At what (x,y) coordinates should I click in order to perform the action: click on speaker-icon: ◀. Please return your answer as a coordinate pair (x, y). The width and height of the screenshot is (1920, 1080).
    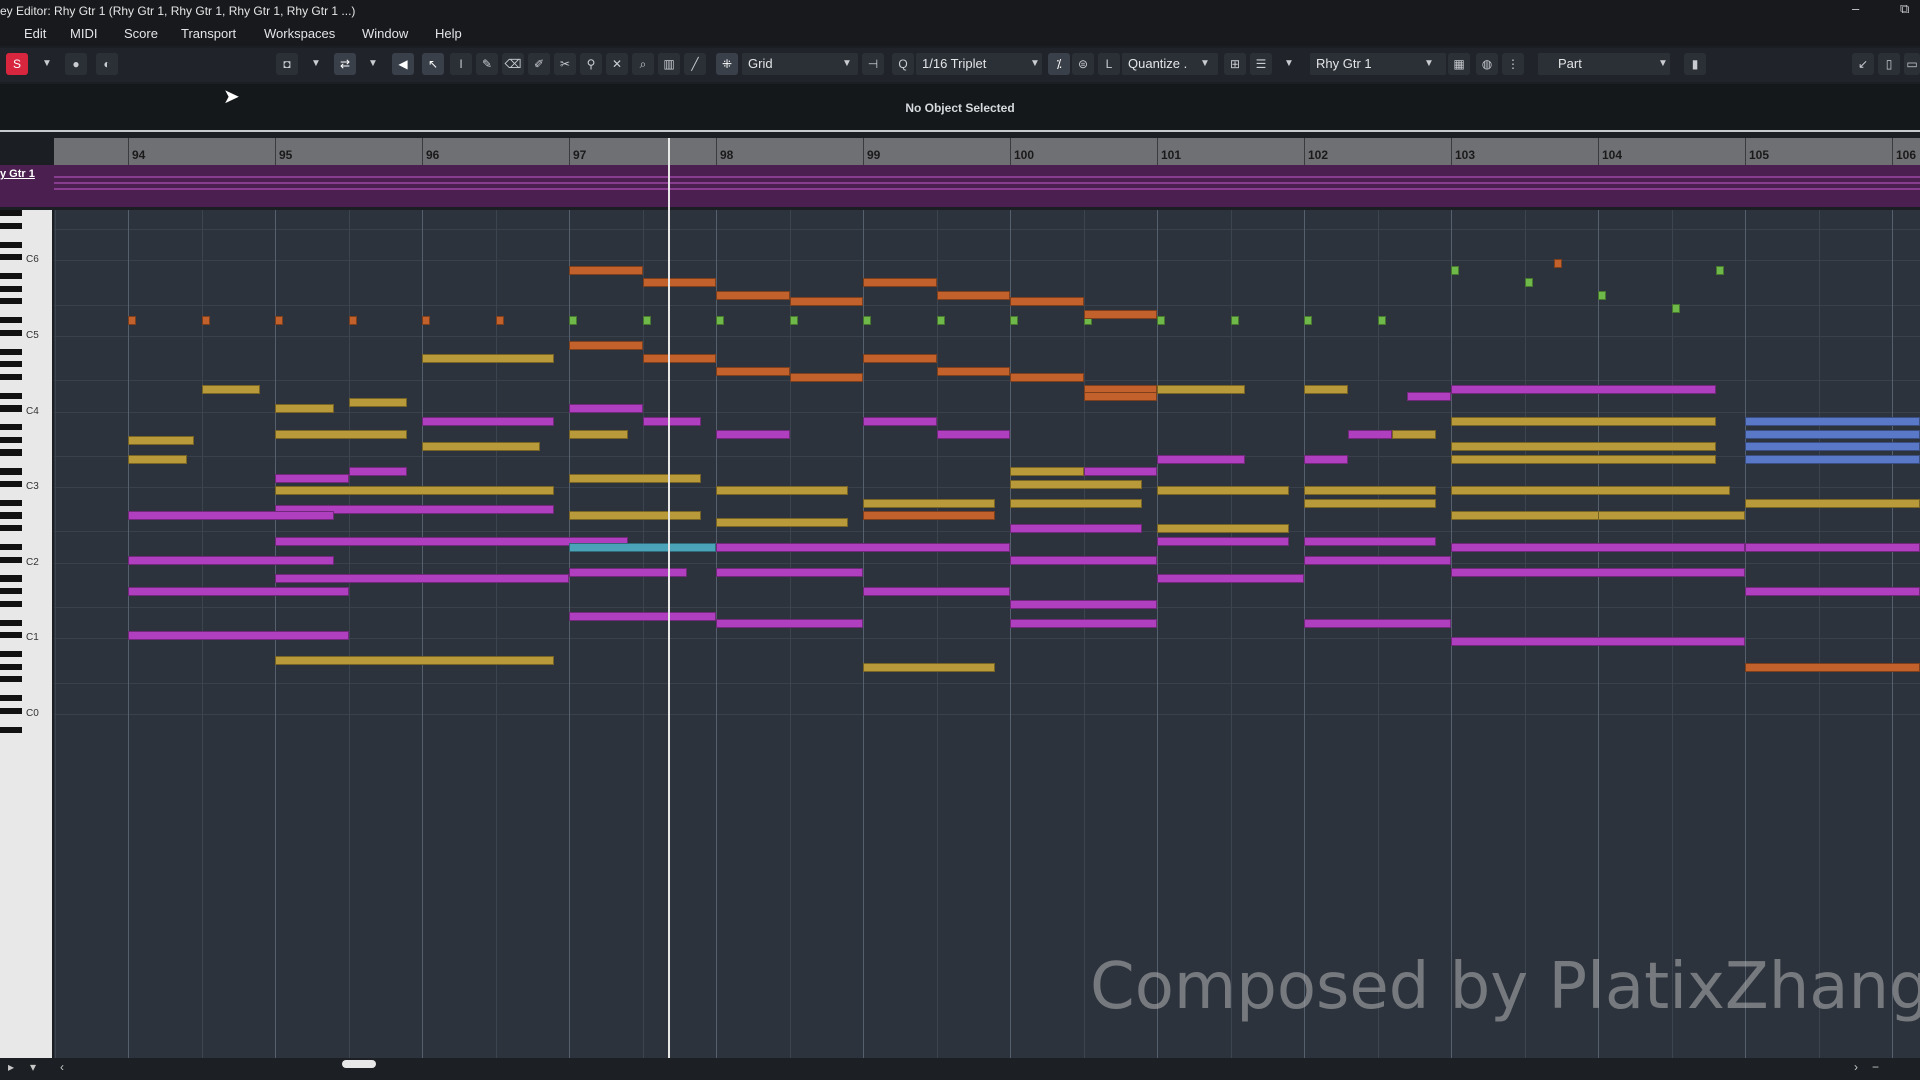
    Looking at the image, I should click on (403, 64).